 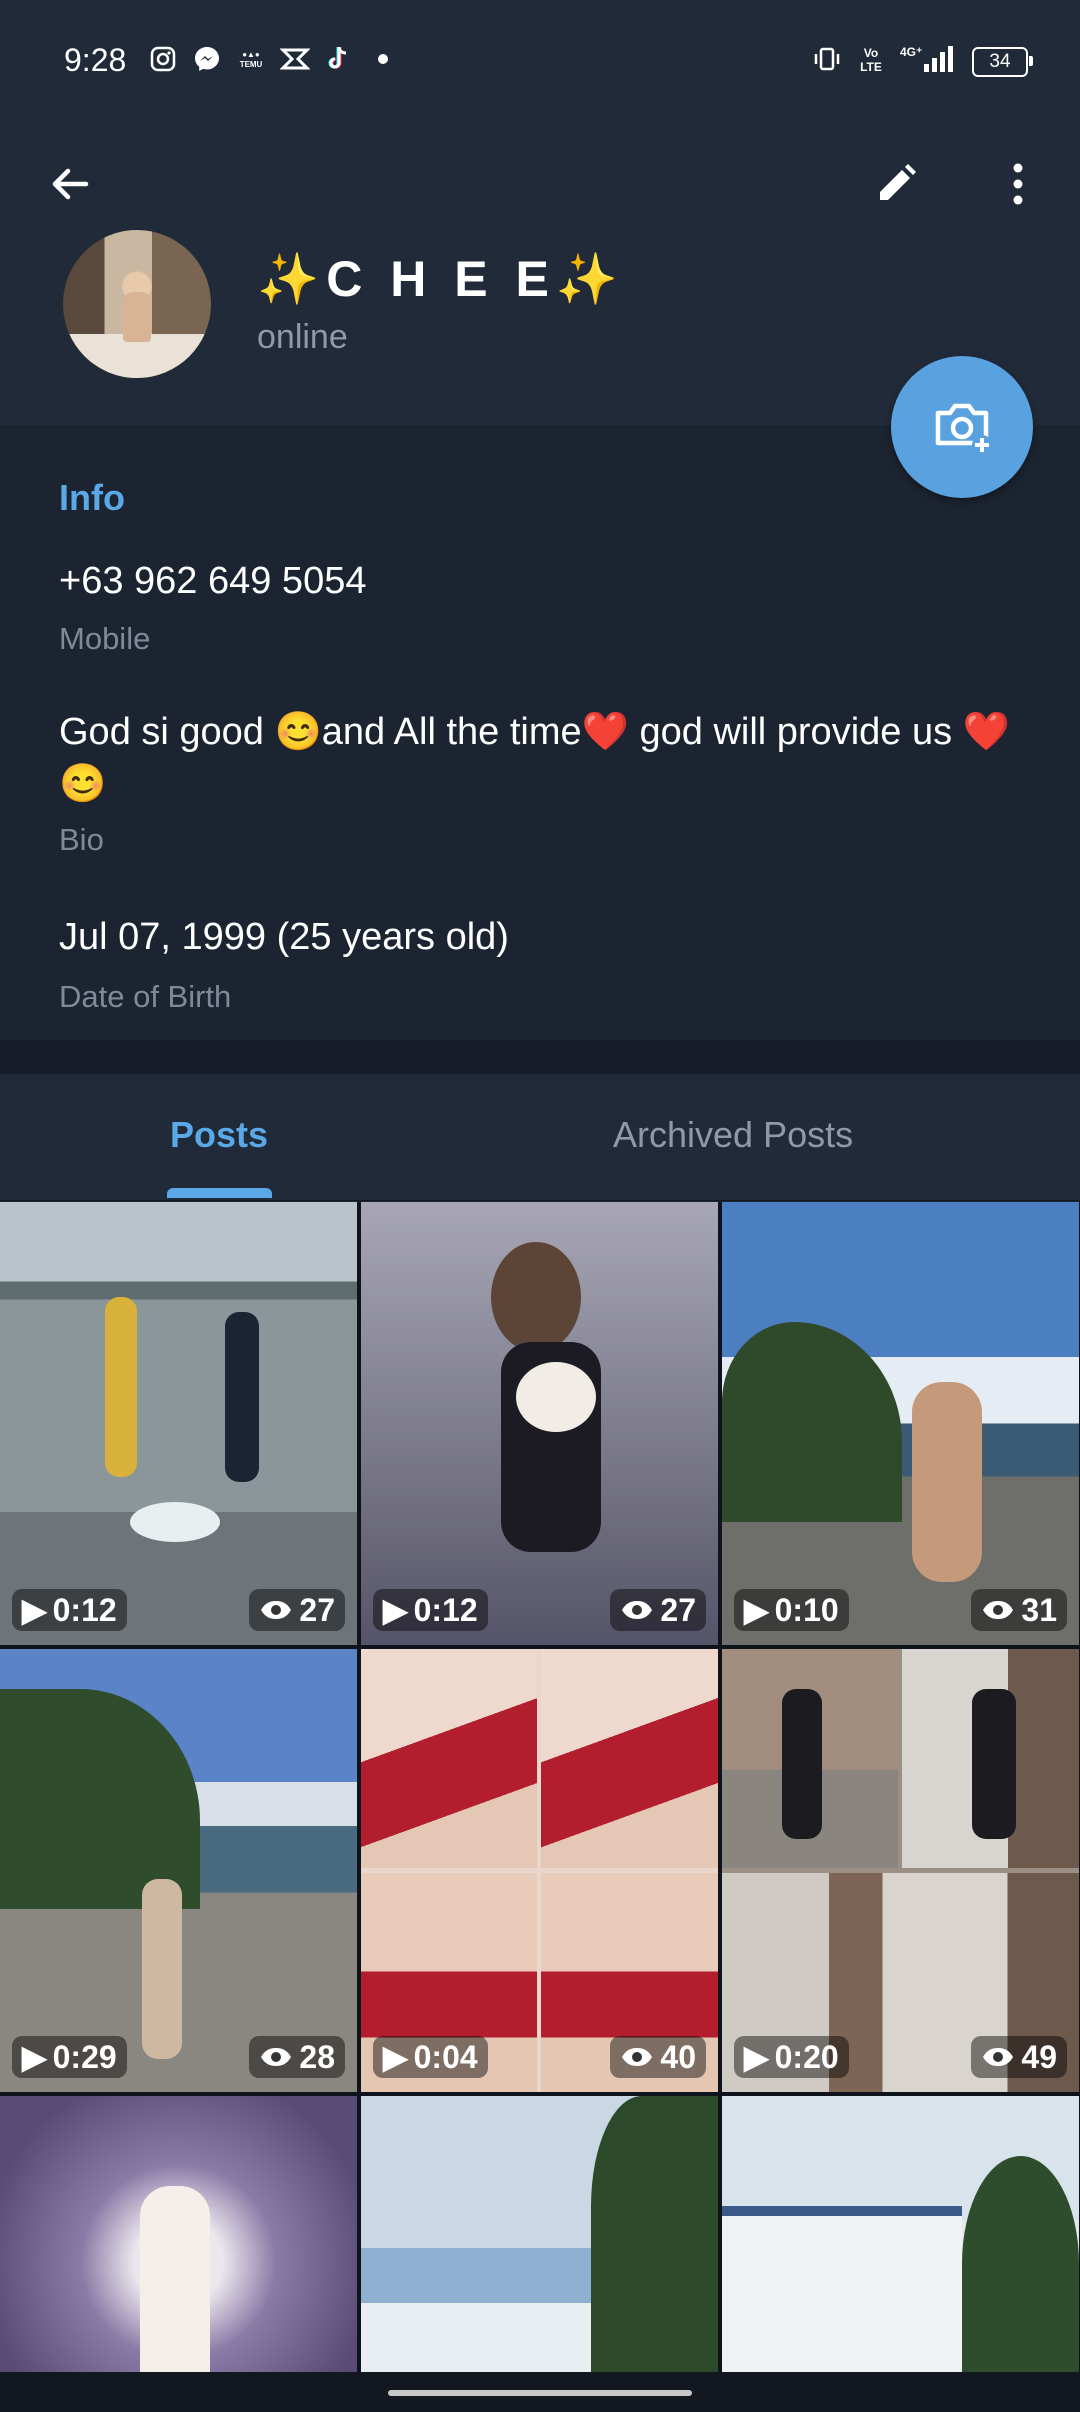 What do you see at coordinates (81, 839) in the screenshot?
I see `bio-label: Bio` at bounding box center [81, 839].